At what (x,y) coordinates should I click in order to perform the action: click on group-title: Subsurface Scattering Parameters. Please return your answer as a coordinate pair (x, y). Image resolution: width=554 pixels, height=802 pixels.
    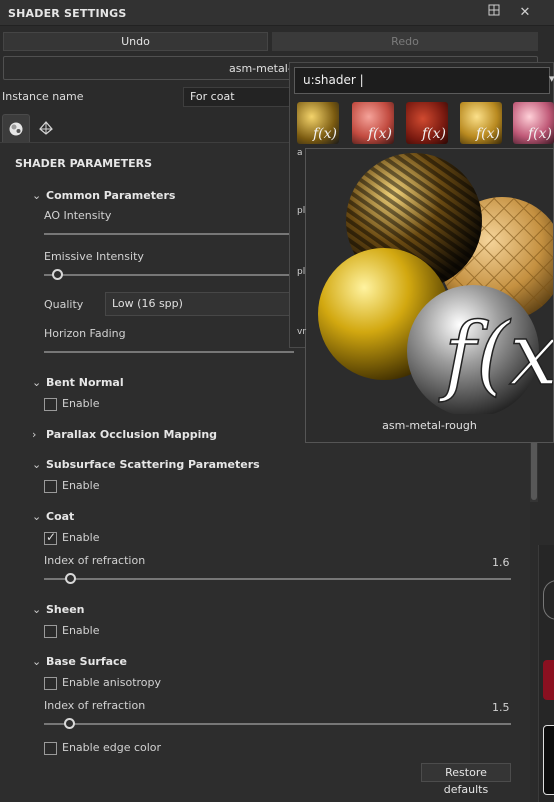
    Looking at the image, I should click on (153, 464).